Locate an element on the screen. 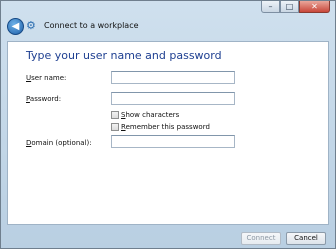 The image size is (336, 249). connect-button: Connect is located at coordinates (261, 238).